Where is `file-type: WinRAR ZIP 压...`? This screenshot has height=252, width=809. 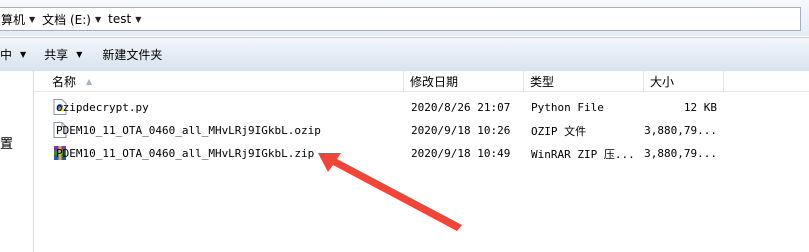 file-type: WinRAR ZIP 压... is located at coordinates (583, 154).